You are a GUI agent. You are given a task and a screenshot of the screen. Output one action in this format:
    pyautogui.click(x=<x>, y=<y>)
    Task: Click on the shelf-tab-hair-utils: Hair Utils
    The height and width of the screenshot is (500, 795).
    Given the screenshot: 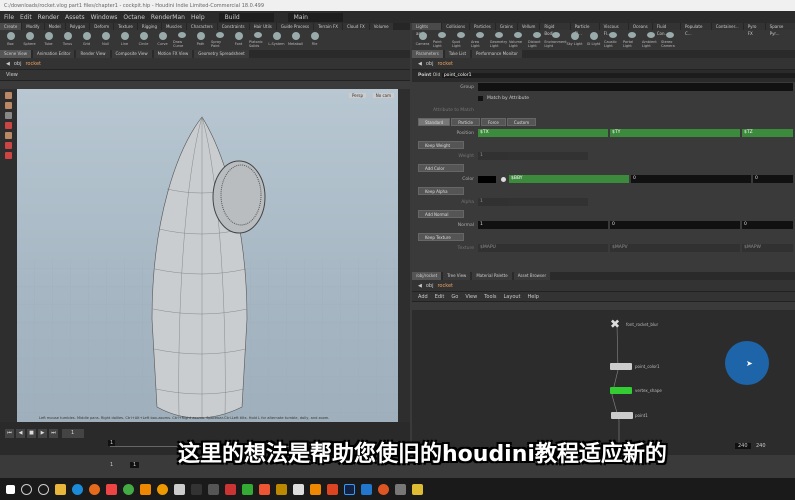 What is the action you would take?
    pyautogui.click(x=262, y=26)
    